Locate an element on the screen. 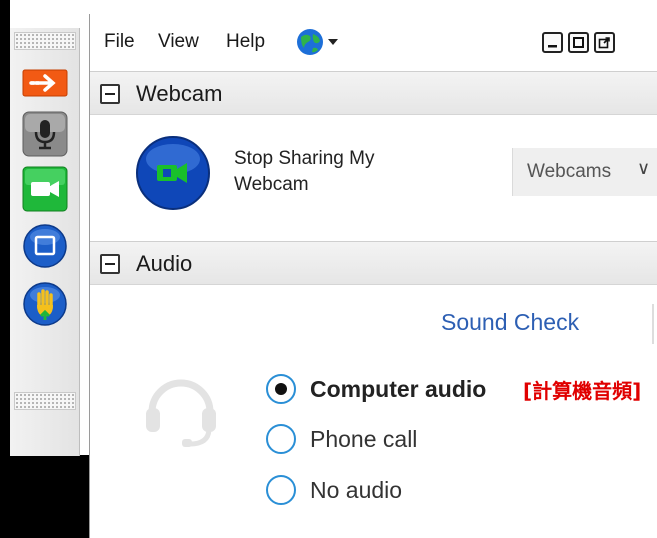 This screenshot has width=657, height=538. webcams-dropdown-value: Webcams is located at coordinates (569, 171).